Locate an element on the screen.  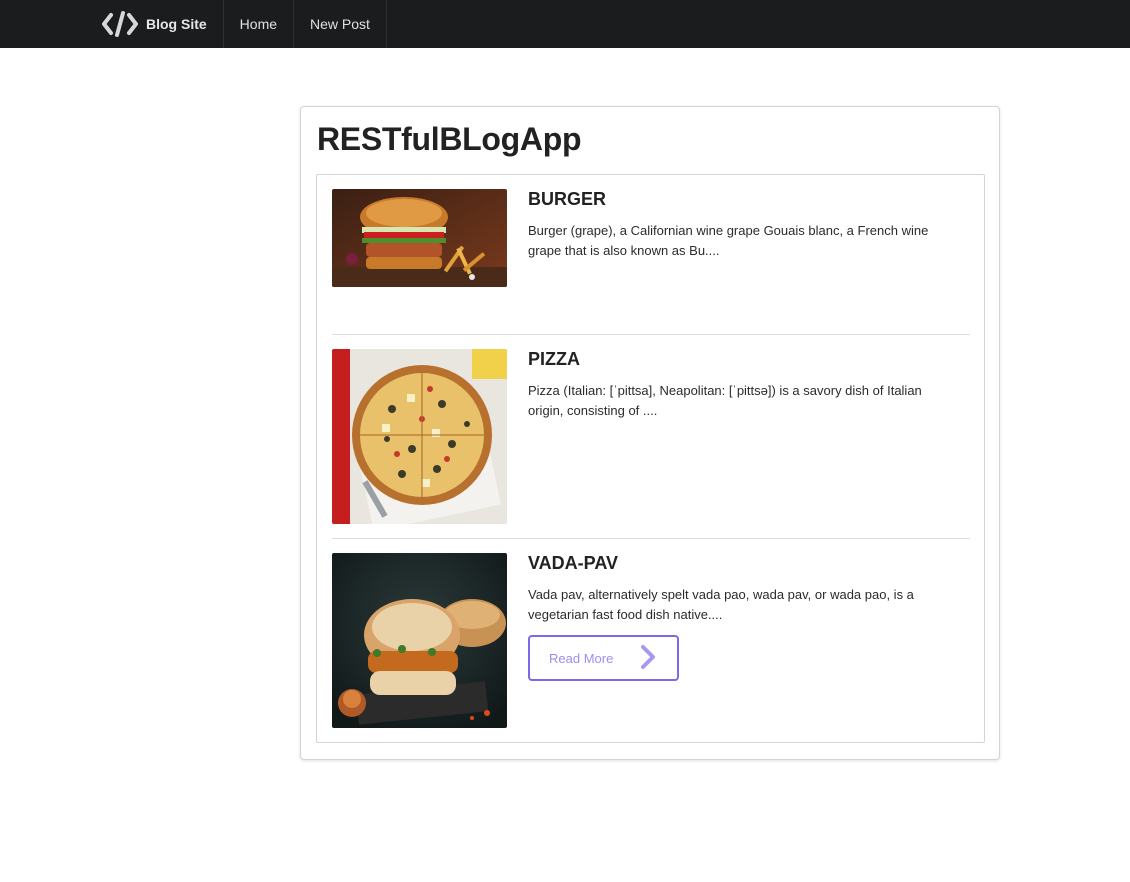
post-title: BURGER is located at coordinates (567, 199).